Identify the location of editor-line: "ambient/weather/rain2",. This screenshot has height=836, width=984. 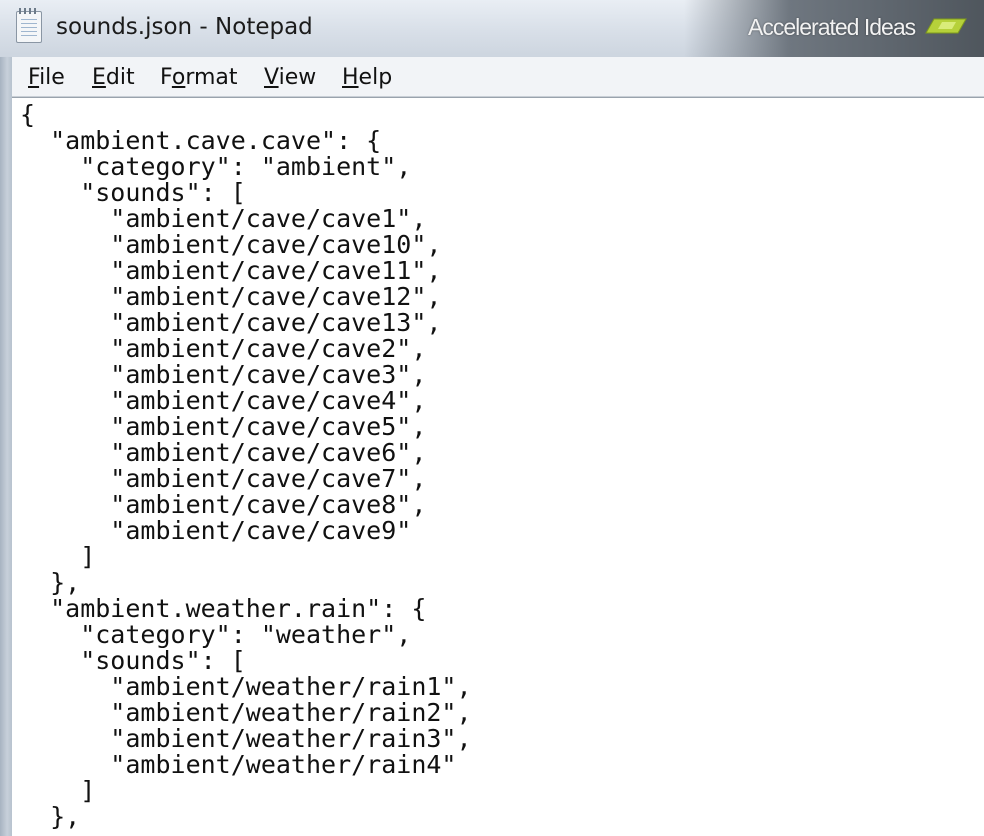
(246, 712).